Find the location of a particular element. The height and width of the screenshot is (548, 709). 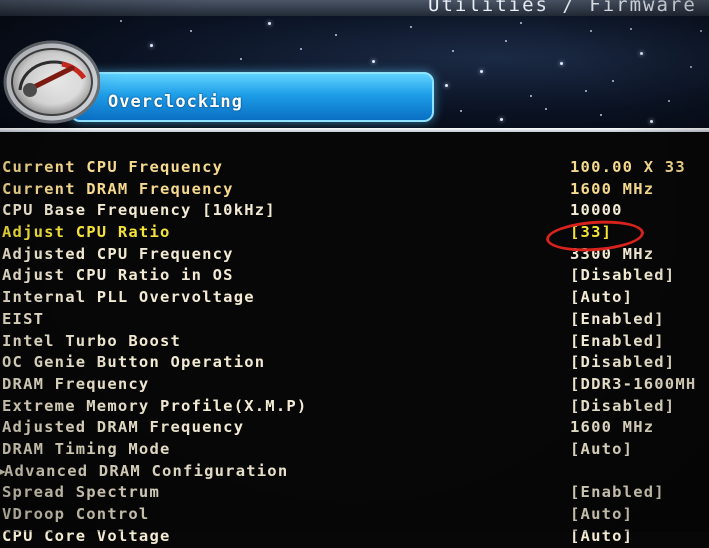

setting-row: VDroop Control [Auto] is located at coordinates (354, 516).